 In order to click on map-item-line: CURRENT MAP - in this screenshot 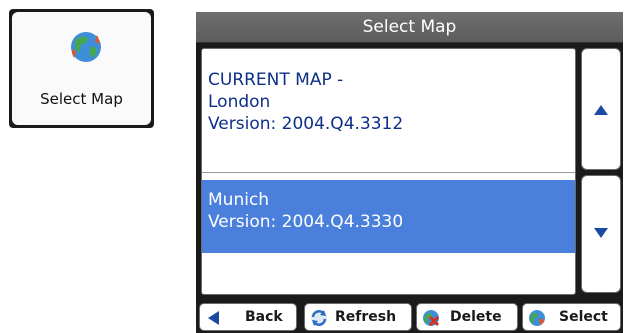, I will do `click(276, 80)`.